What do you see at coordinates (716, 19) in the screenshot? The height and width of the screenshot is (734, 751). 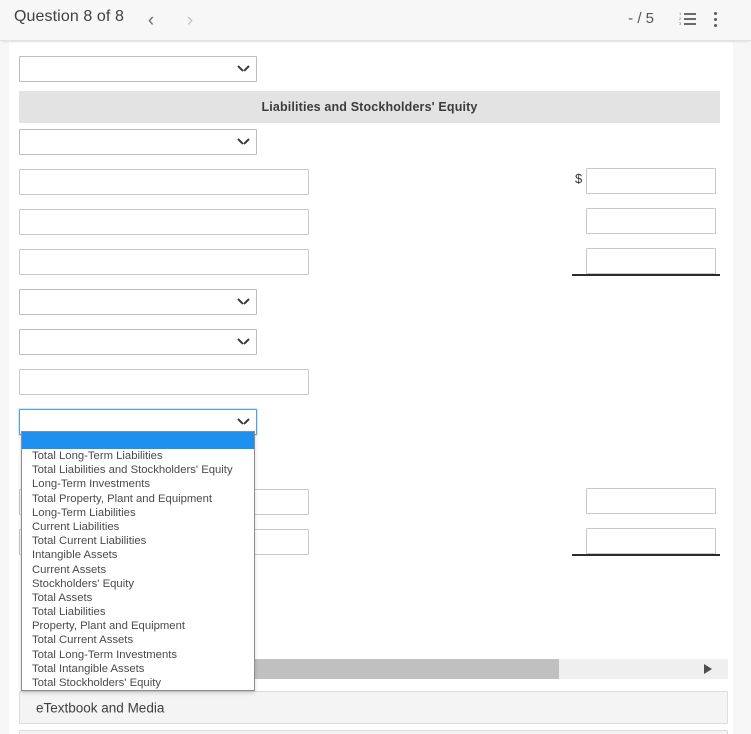 I see `vertical-dots-icon` at bounding box center [716, 19].